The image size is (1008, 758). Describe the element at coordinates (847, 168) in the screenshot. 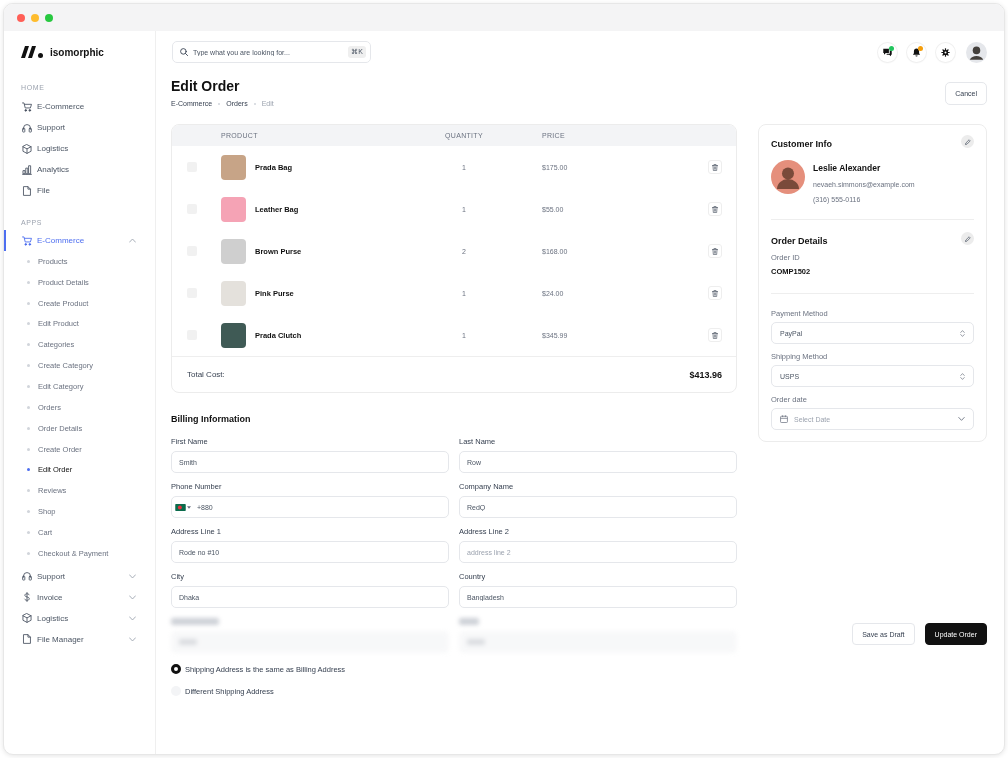

I see `customer-name: Leslie Alexander` at that location.